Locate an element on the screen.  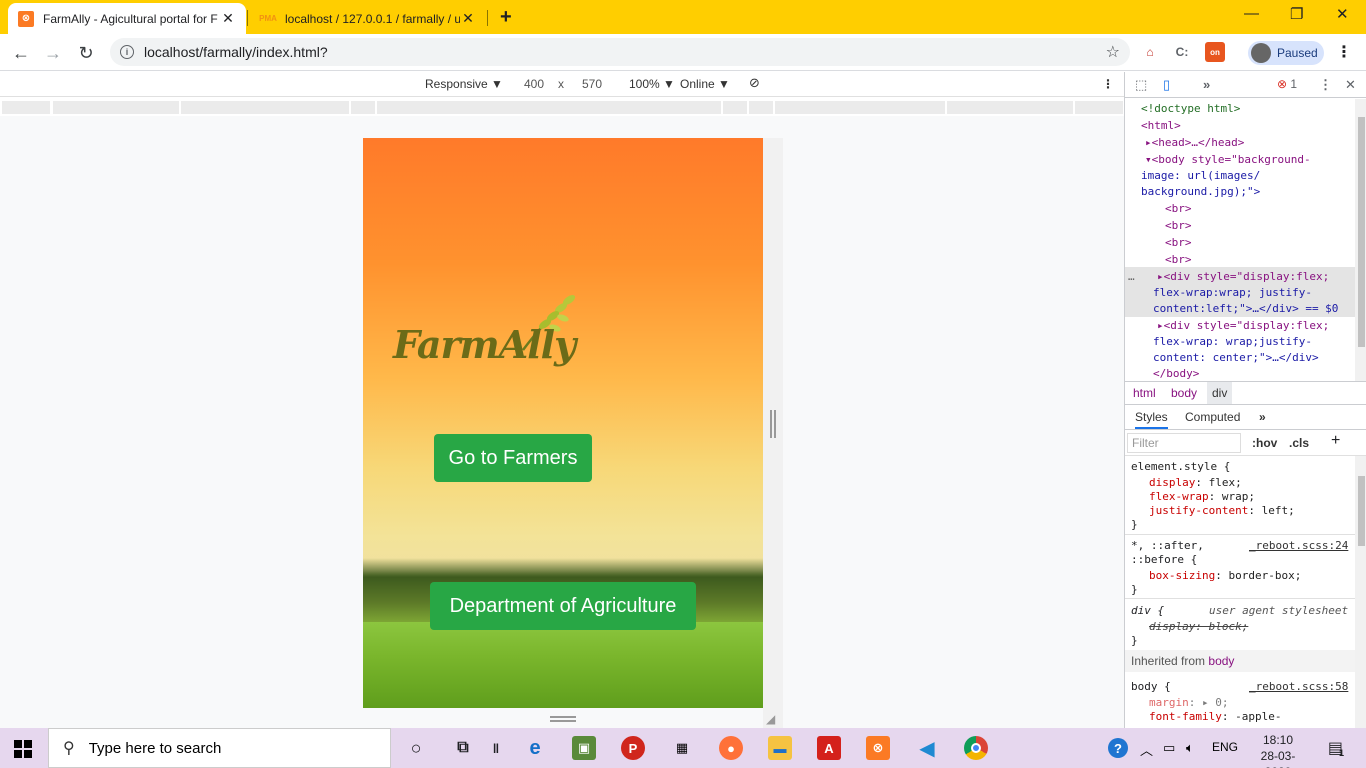
inherited-label: Inherited from body is located at coordinates (1183, 661).